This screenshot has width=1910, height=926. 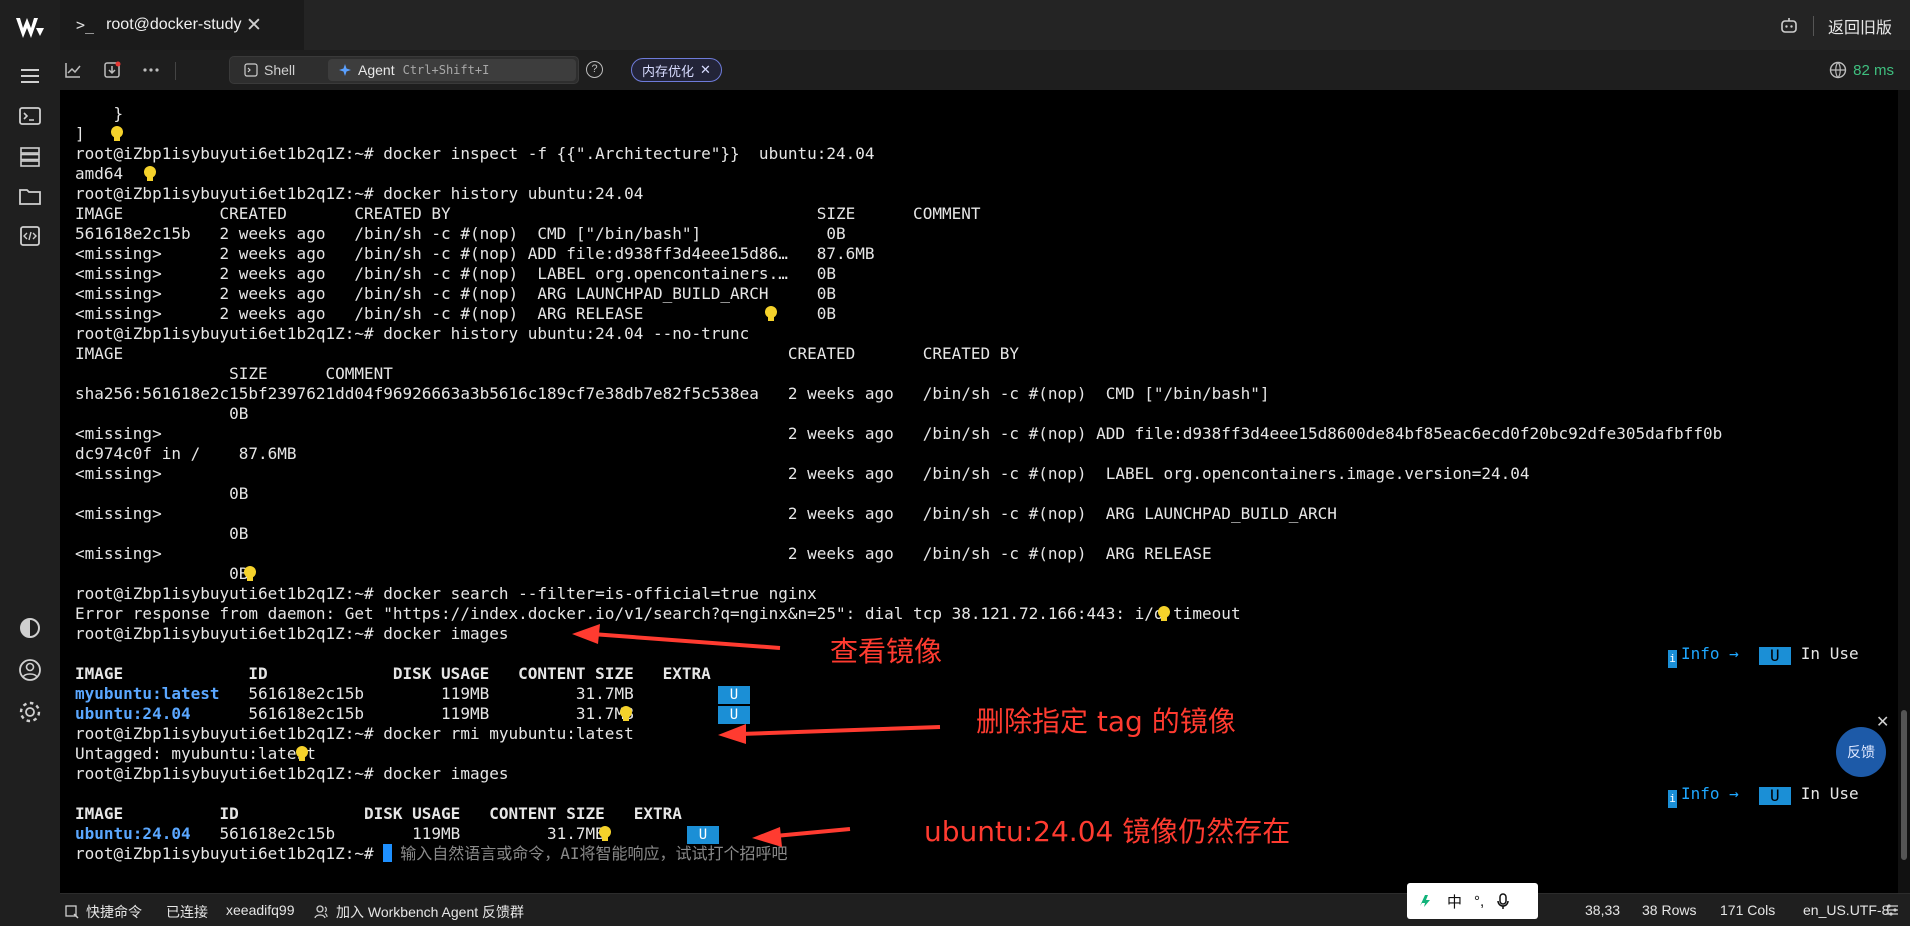 I want to click on memory-chip-close-icon: ✕, so click(x=705, y=70).